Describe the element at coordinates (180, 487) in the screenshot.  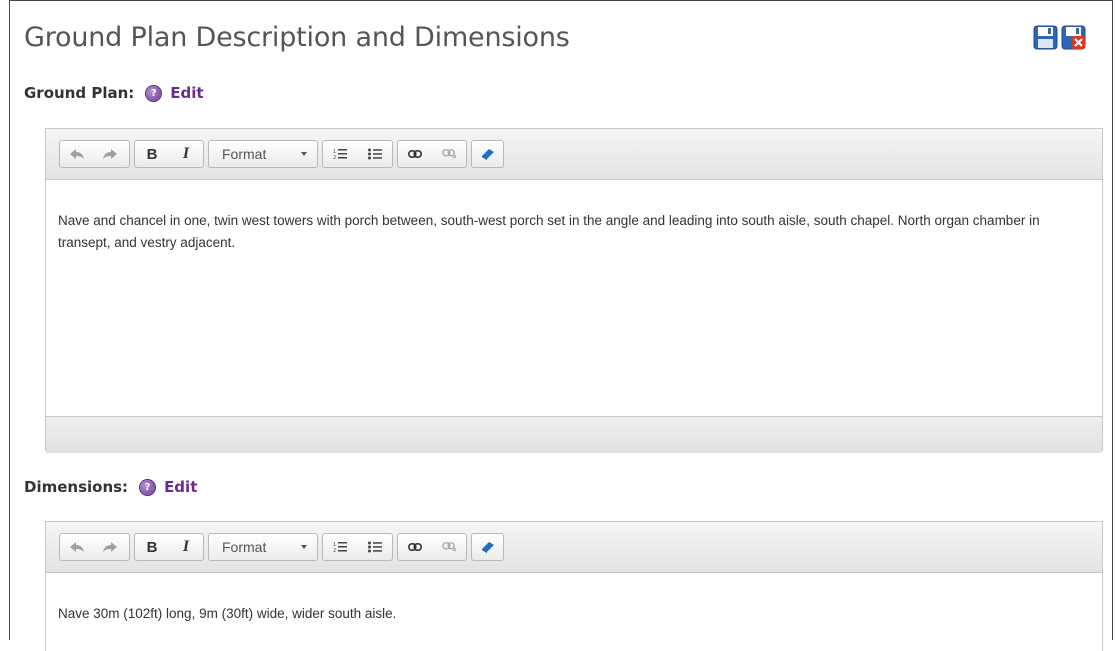
I see `dimensions-edit-link: Edit` at that location.